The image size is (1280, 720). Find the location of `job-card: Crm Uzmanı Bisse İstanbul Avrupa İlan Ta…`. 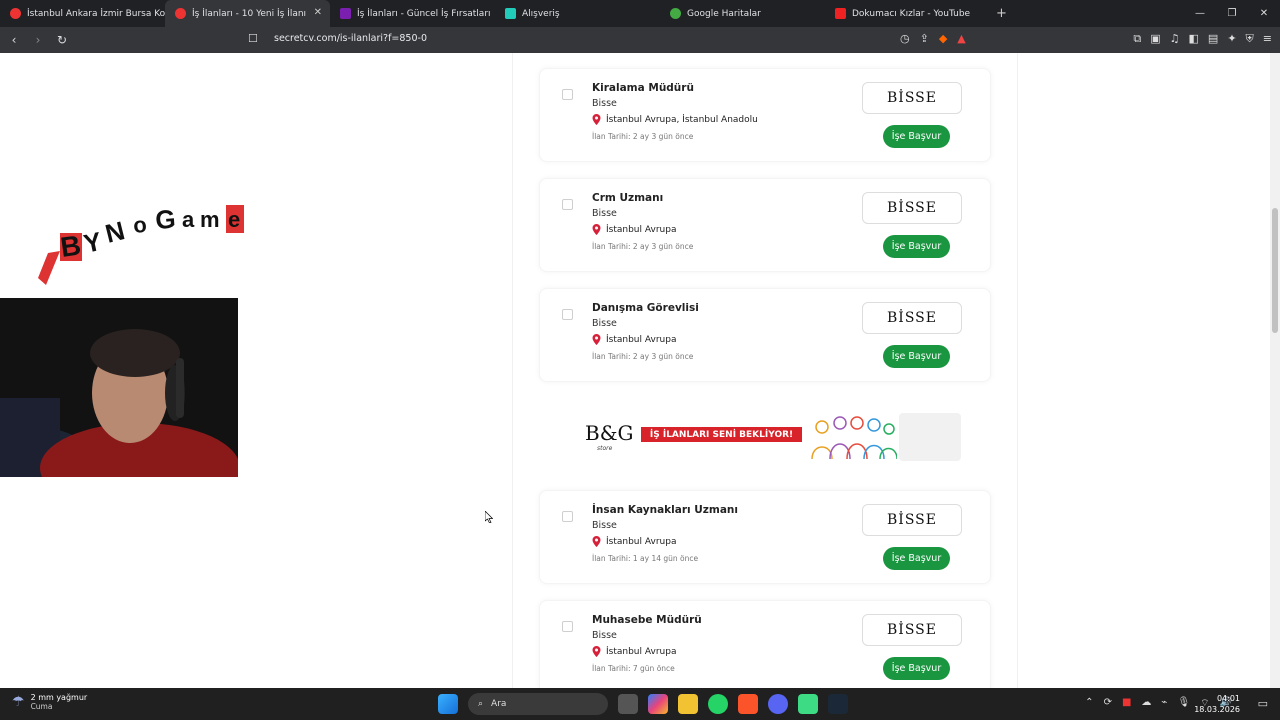

job-card: Crm Uzmanı Bisse İstanbul Avrupa İlan Ta… is located at coordinates (765, 225).